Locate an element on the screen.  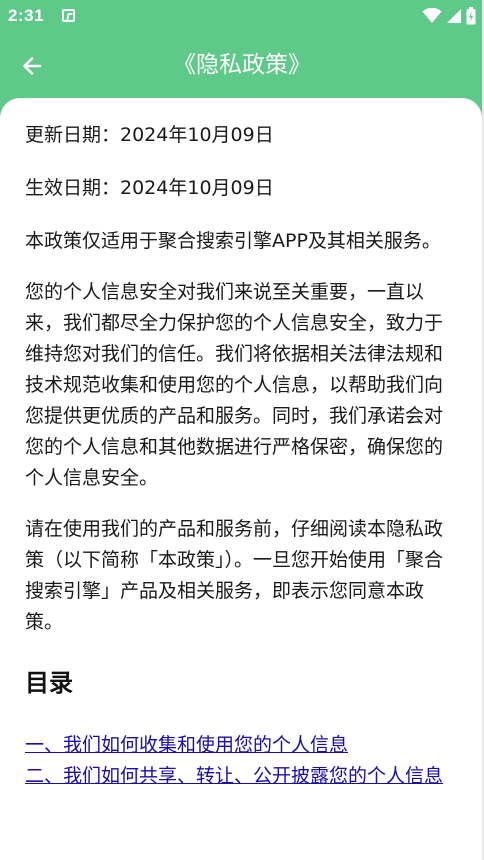
status-bar: 2:31 is located at coordinates (242, 17).